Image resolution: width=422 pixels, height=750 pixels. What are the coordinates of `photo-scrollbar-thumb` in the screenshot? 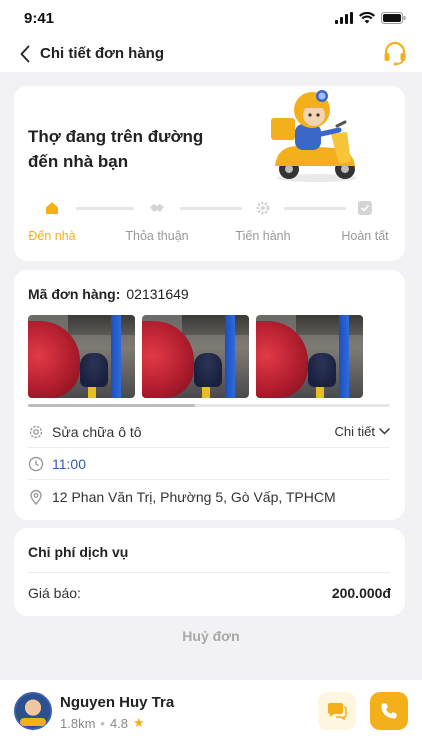 It's located at (111, 405).